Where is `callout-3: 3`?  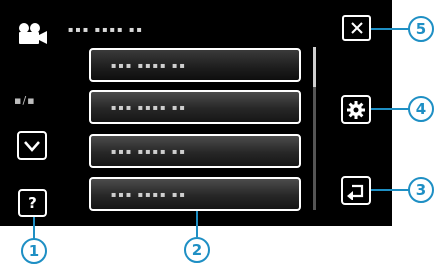 callout-3: 3 is located at coordinates (421, 190).